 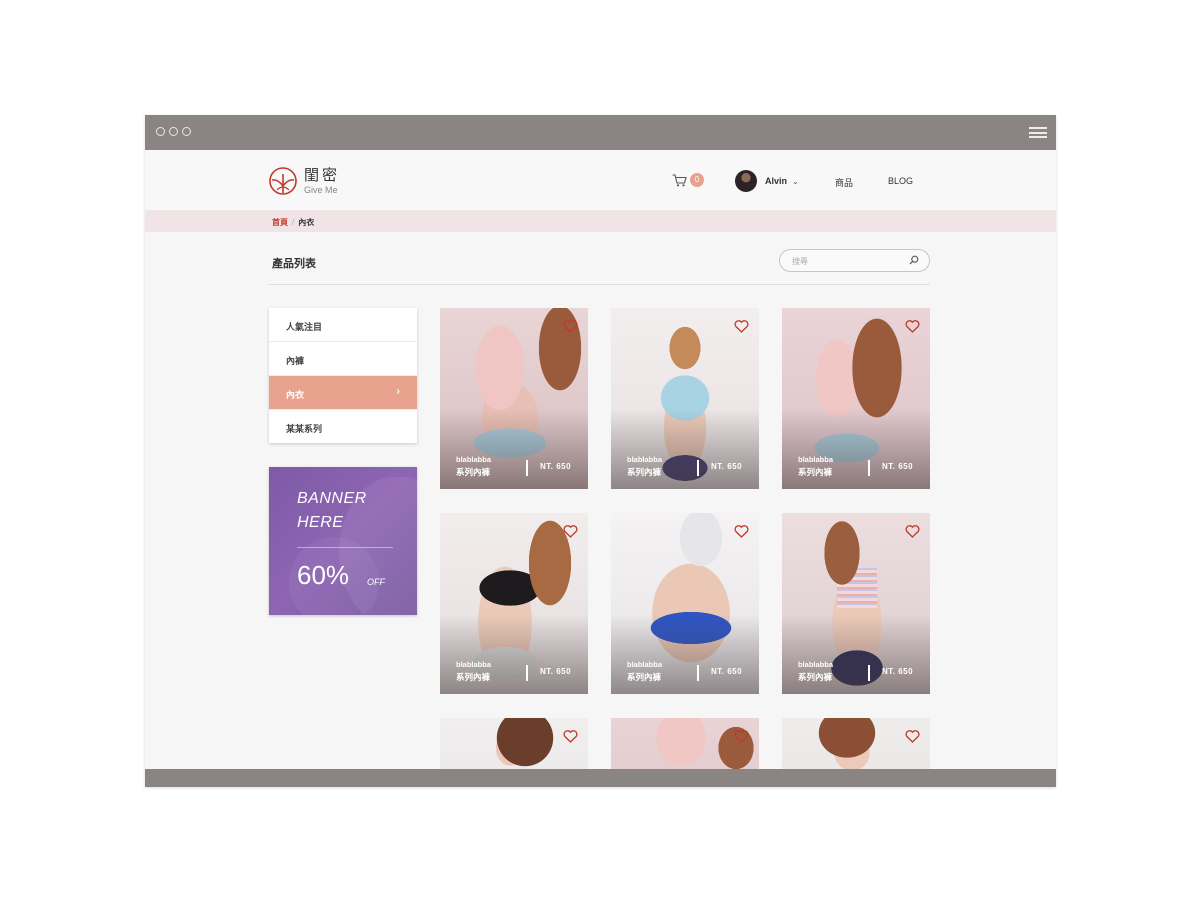 I want to click on category-label: 內衣, so click(x=295, y=395).